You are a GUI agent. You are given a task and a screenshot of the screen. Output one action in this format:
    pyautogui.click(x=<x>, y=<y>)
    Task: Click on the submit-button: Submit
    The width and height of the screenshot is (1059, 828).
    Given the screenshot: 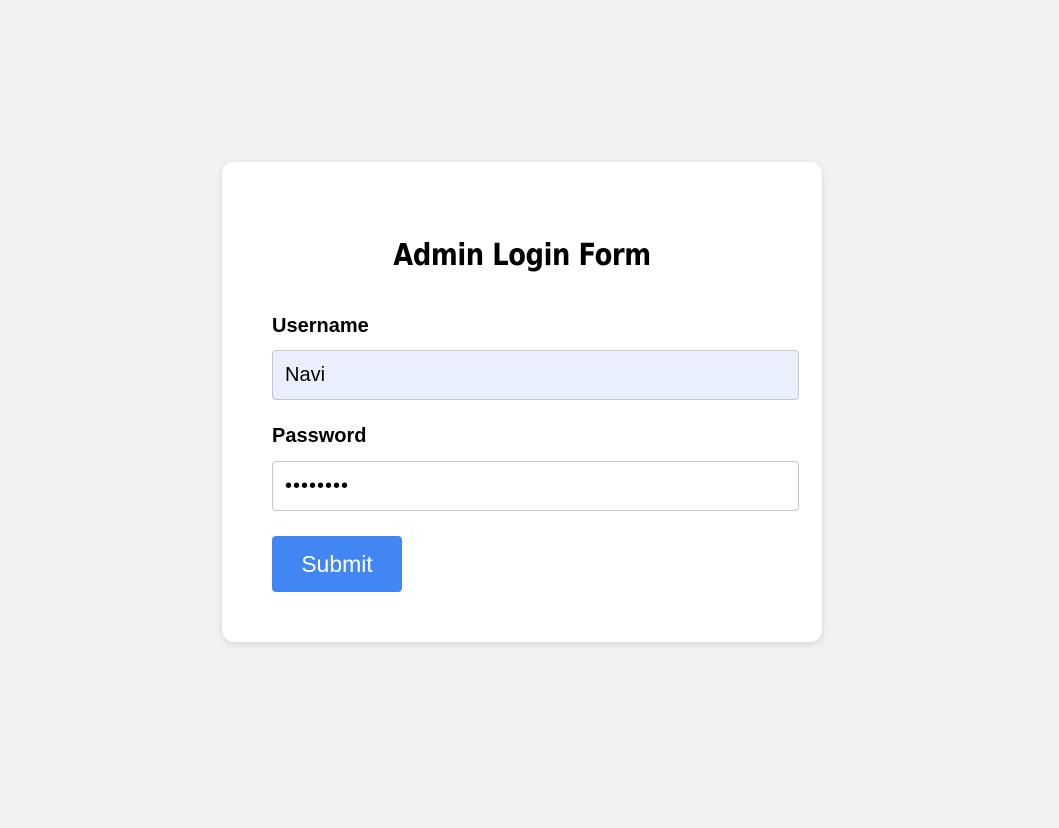 What is the action you would take?
    pyautogui.click(x=337, y=564)
    